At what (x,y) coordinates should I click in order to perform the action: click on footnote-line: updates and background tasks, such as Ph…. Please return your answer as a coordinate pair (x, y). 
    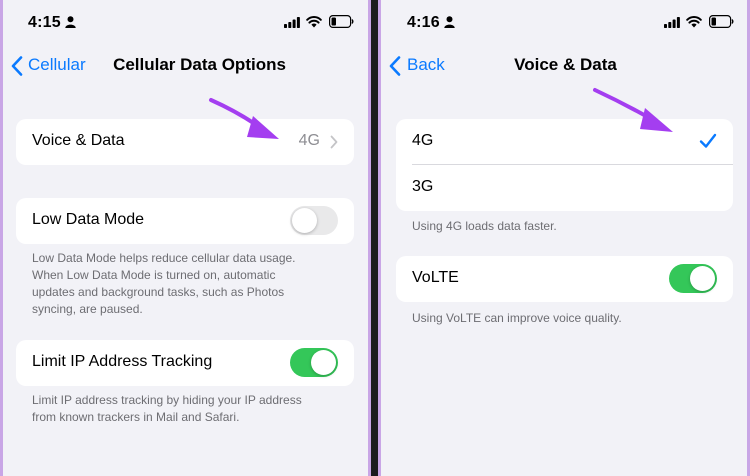
    Looking at the image, I should click on (158, 292).